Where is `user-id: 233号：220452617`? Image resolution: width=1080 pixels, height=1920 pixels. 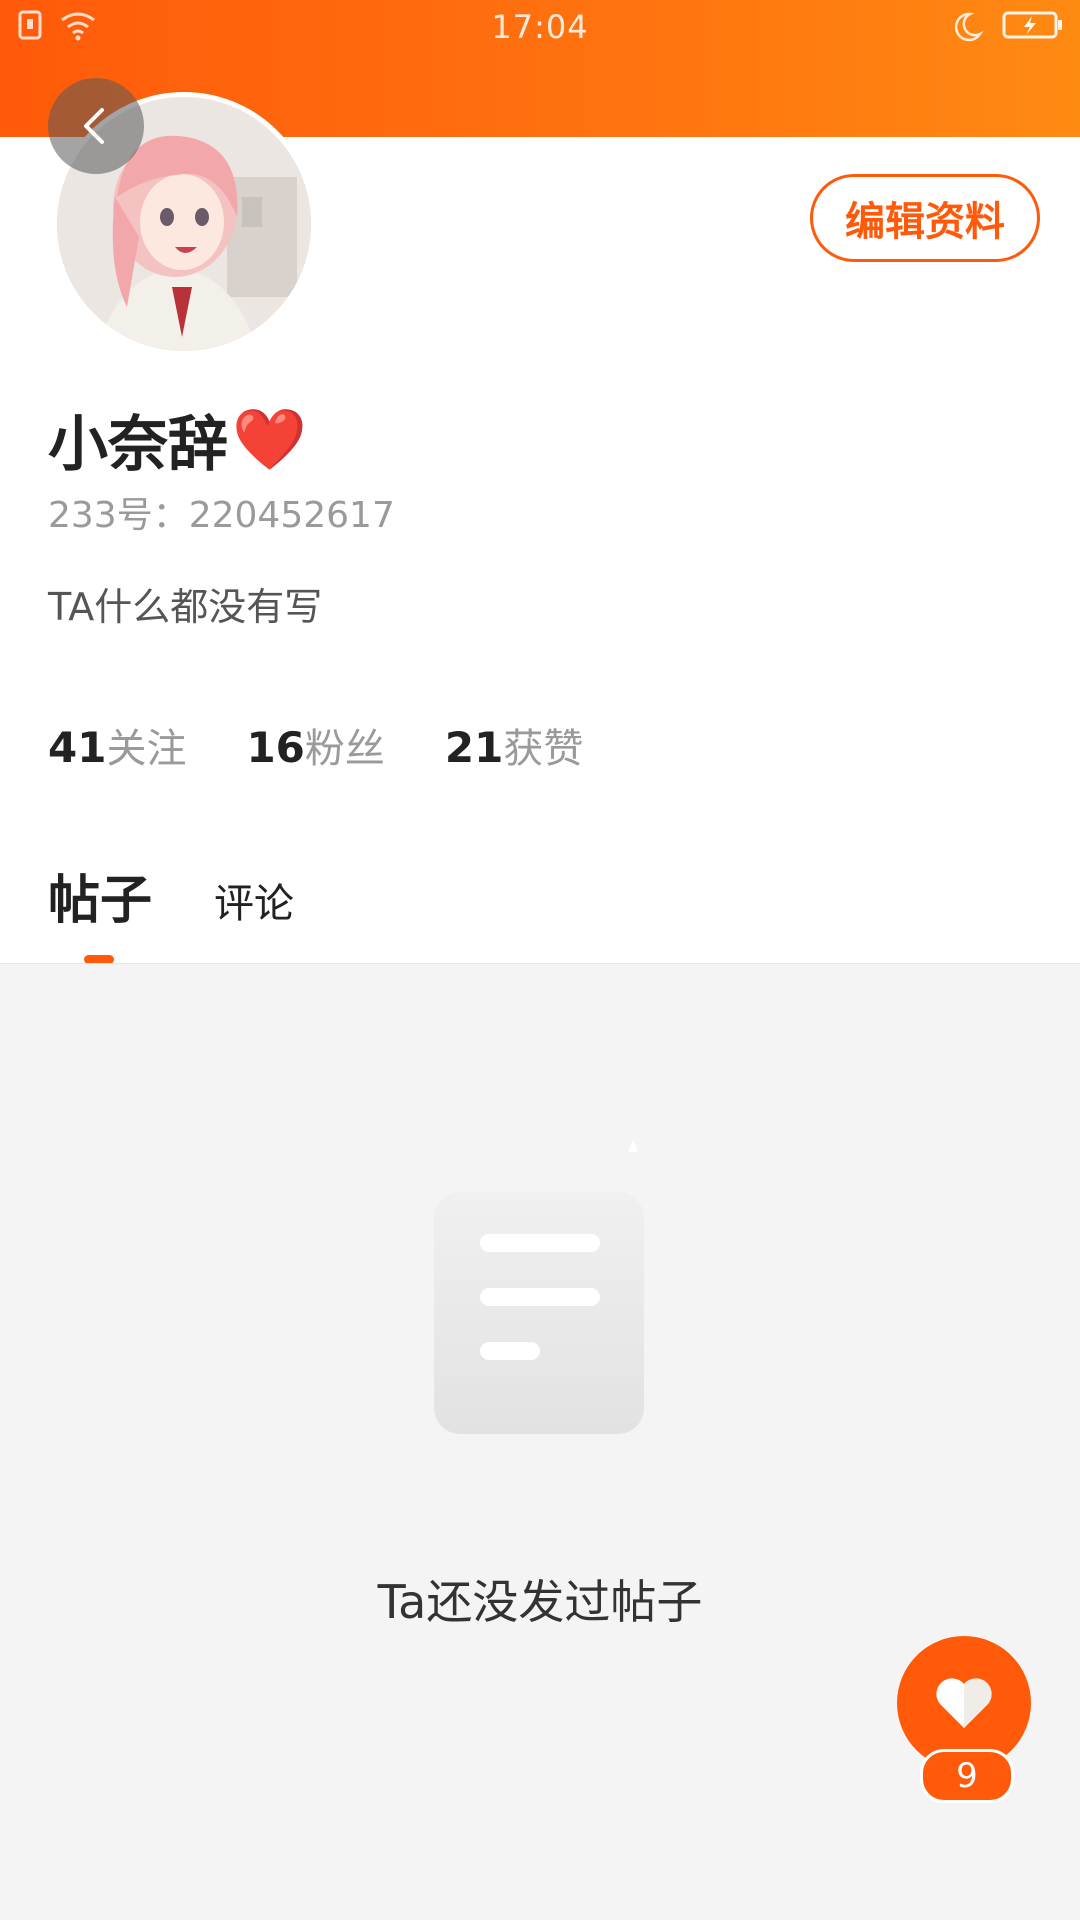
user-id: 233号：220452617 is located at coordinates (221, 515).